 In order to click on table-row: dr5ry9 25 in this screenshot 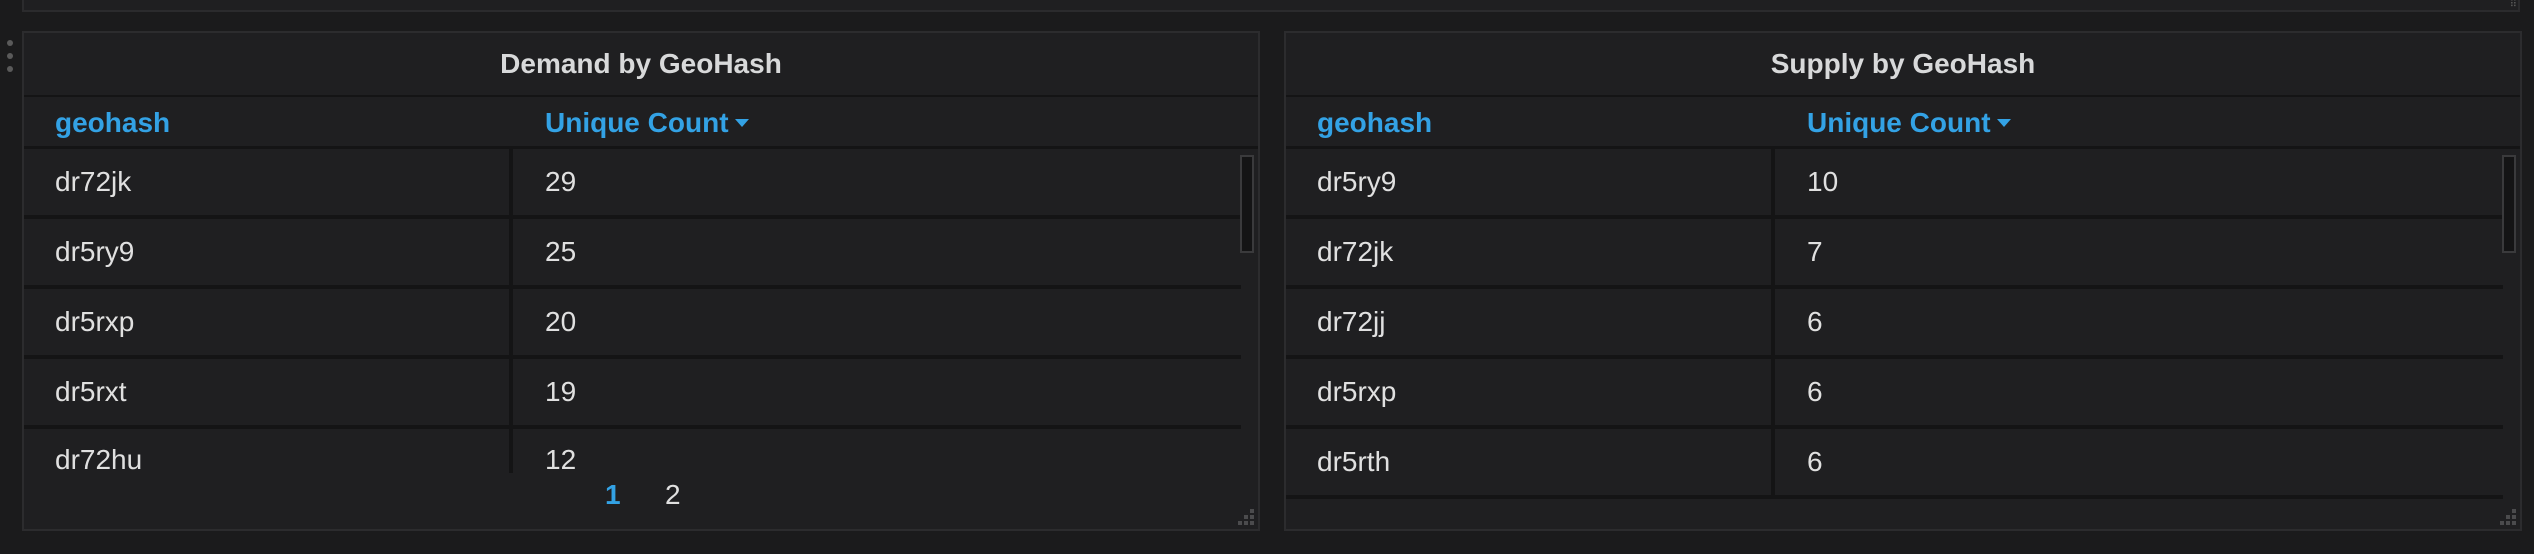, I will do `click(632, 254)`.